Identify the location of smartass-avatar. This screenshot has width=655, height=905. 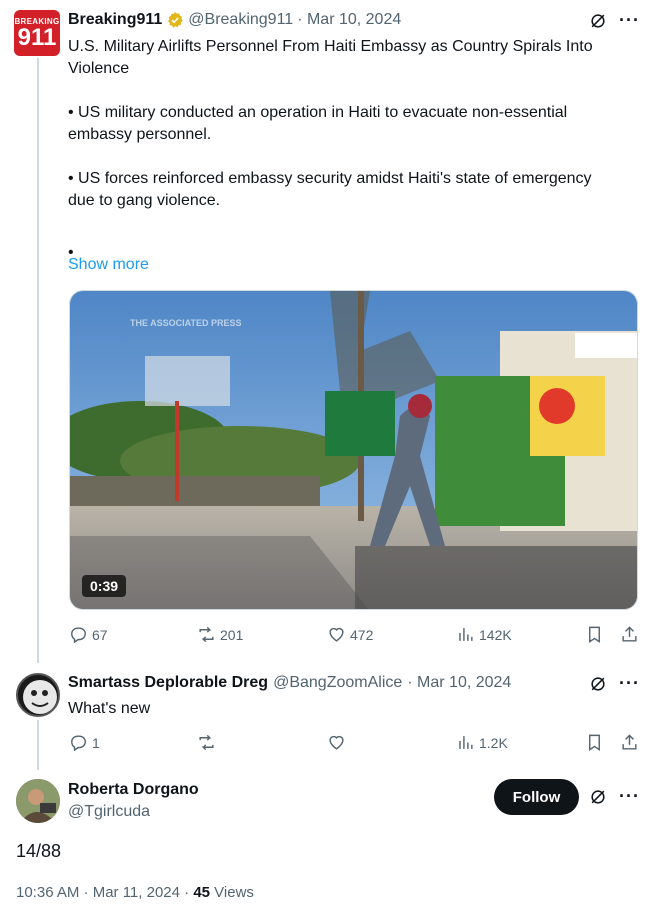
(38, 695).